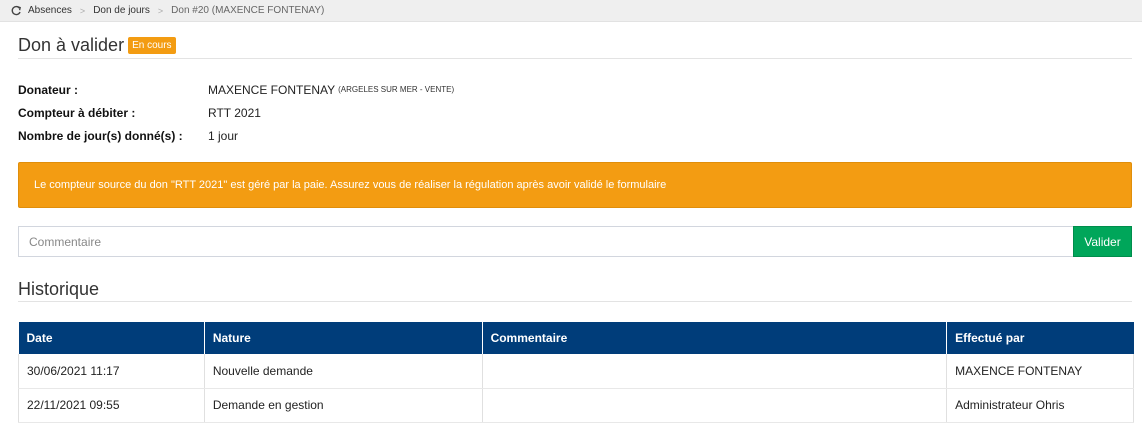 Image resolution: width=1142 pixels, height=424 pixels. What do you see at coordinates (111, 371) in the screenshot?
I see `cell-date: 30/06/2021 11:17` at bounding box center [111, 371].